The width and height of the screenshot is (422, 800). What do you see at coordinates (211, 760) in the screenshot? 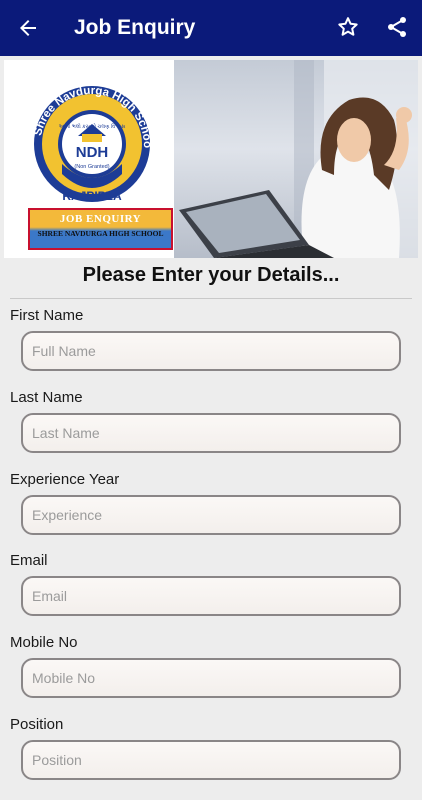
I see `position-input` at bounding box center [211, 760].